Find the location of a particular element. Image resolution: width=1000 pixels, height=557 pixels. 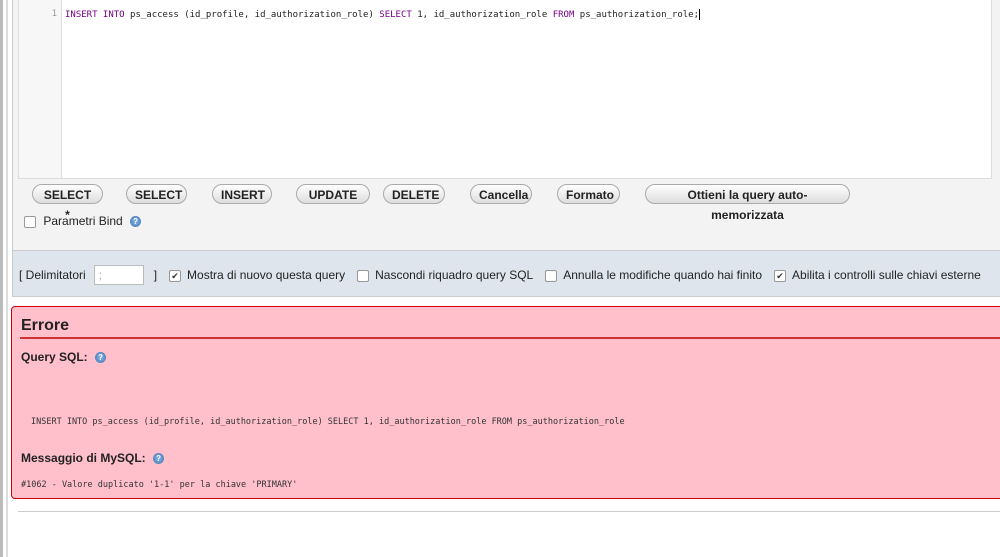

delimiter-label: [ Delimitatori is located at coordinates (52, 275).